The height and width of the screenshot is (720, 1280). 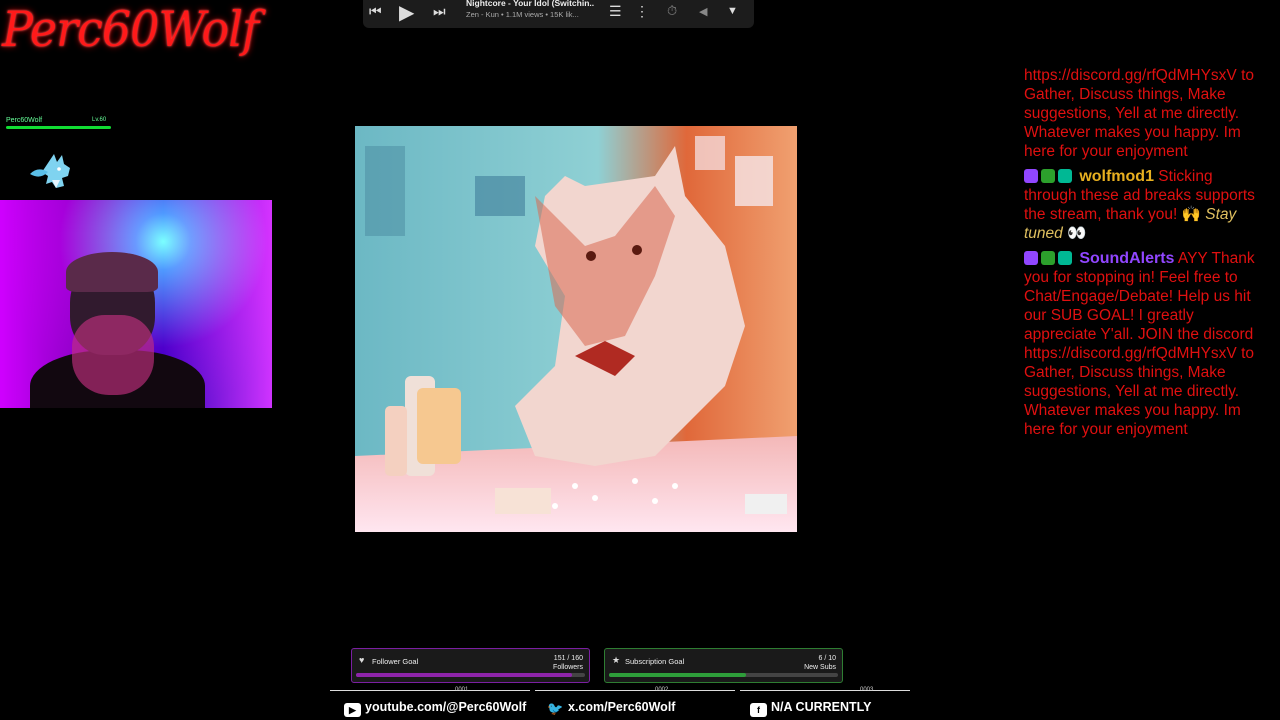 I want to click on facebook-link: f N/A CURRENTLY, so click(x=810, y=708).